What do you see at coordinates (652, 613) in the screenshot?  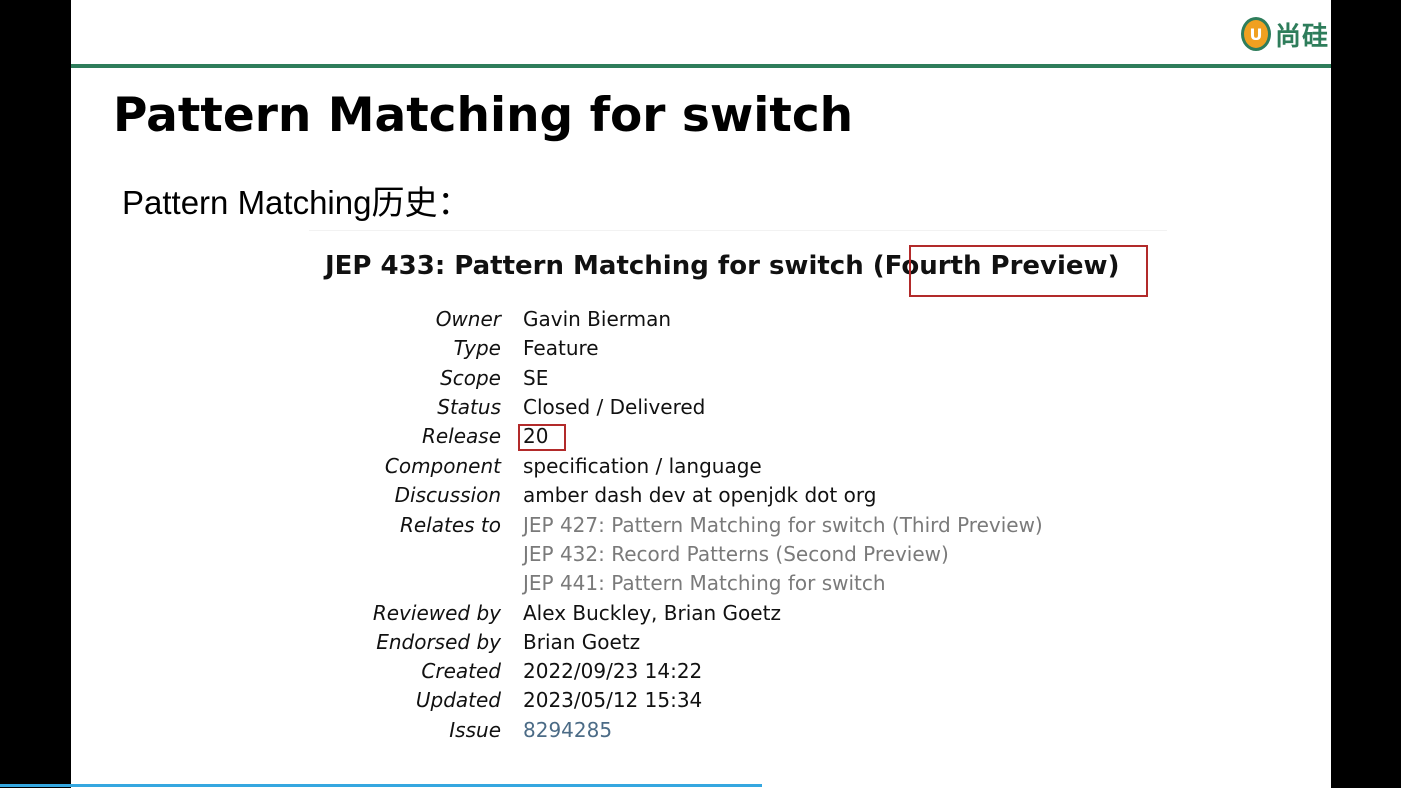 I see `reviewed-by-value: Alex Buckley, Brian Goetz` at bounding box center [652, 613].